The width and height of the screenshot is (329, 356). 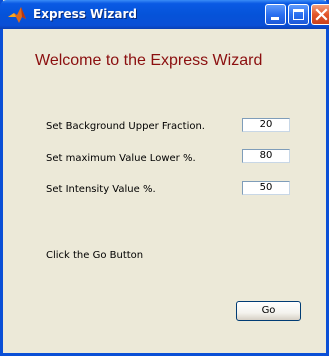 What do you see at coordinates (164, 14) in the screenshot?
I see `title-bar: Express Wizard` at bounding box center [164, 14].